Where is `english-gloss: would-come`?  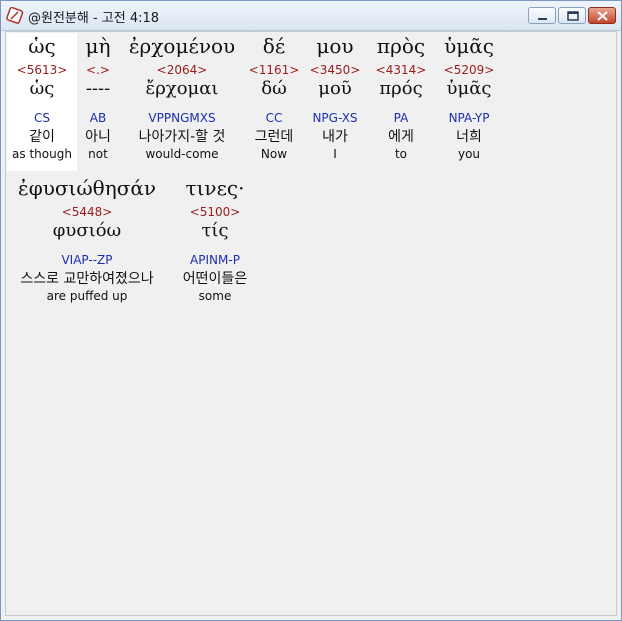
english-gloss: would-come is located at coordinates (182, 154).